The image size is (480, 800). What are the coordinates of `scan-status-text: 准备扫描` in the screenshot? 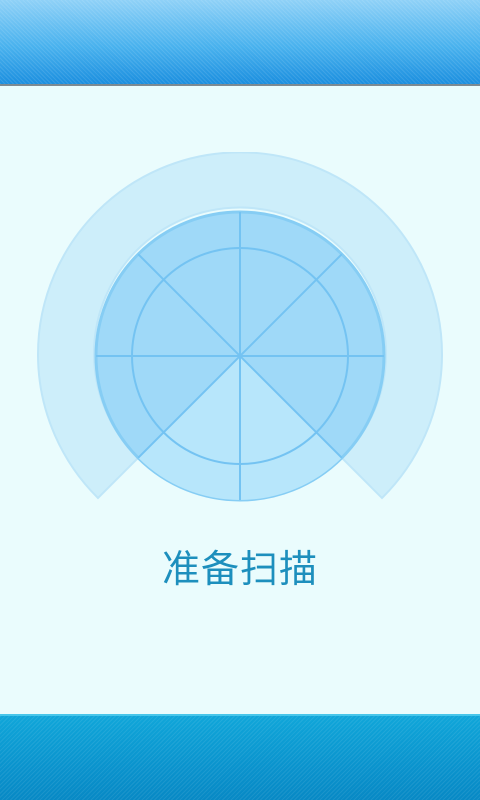 It's located at (239, 569).